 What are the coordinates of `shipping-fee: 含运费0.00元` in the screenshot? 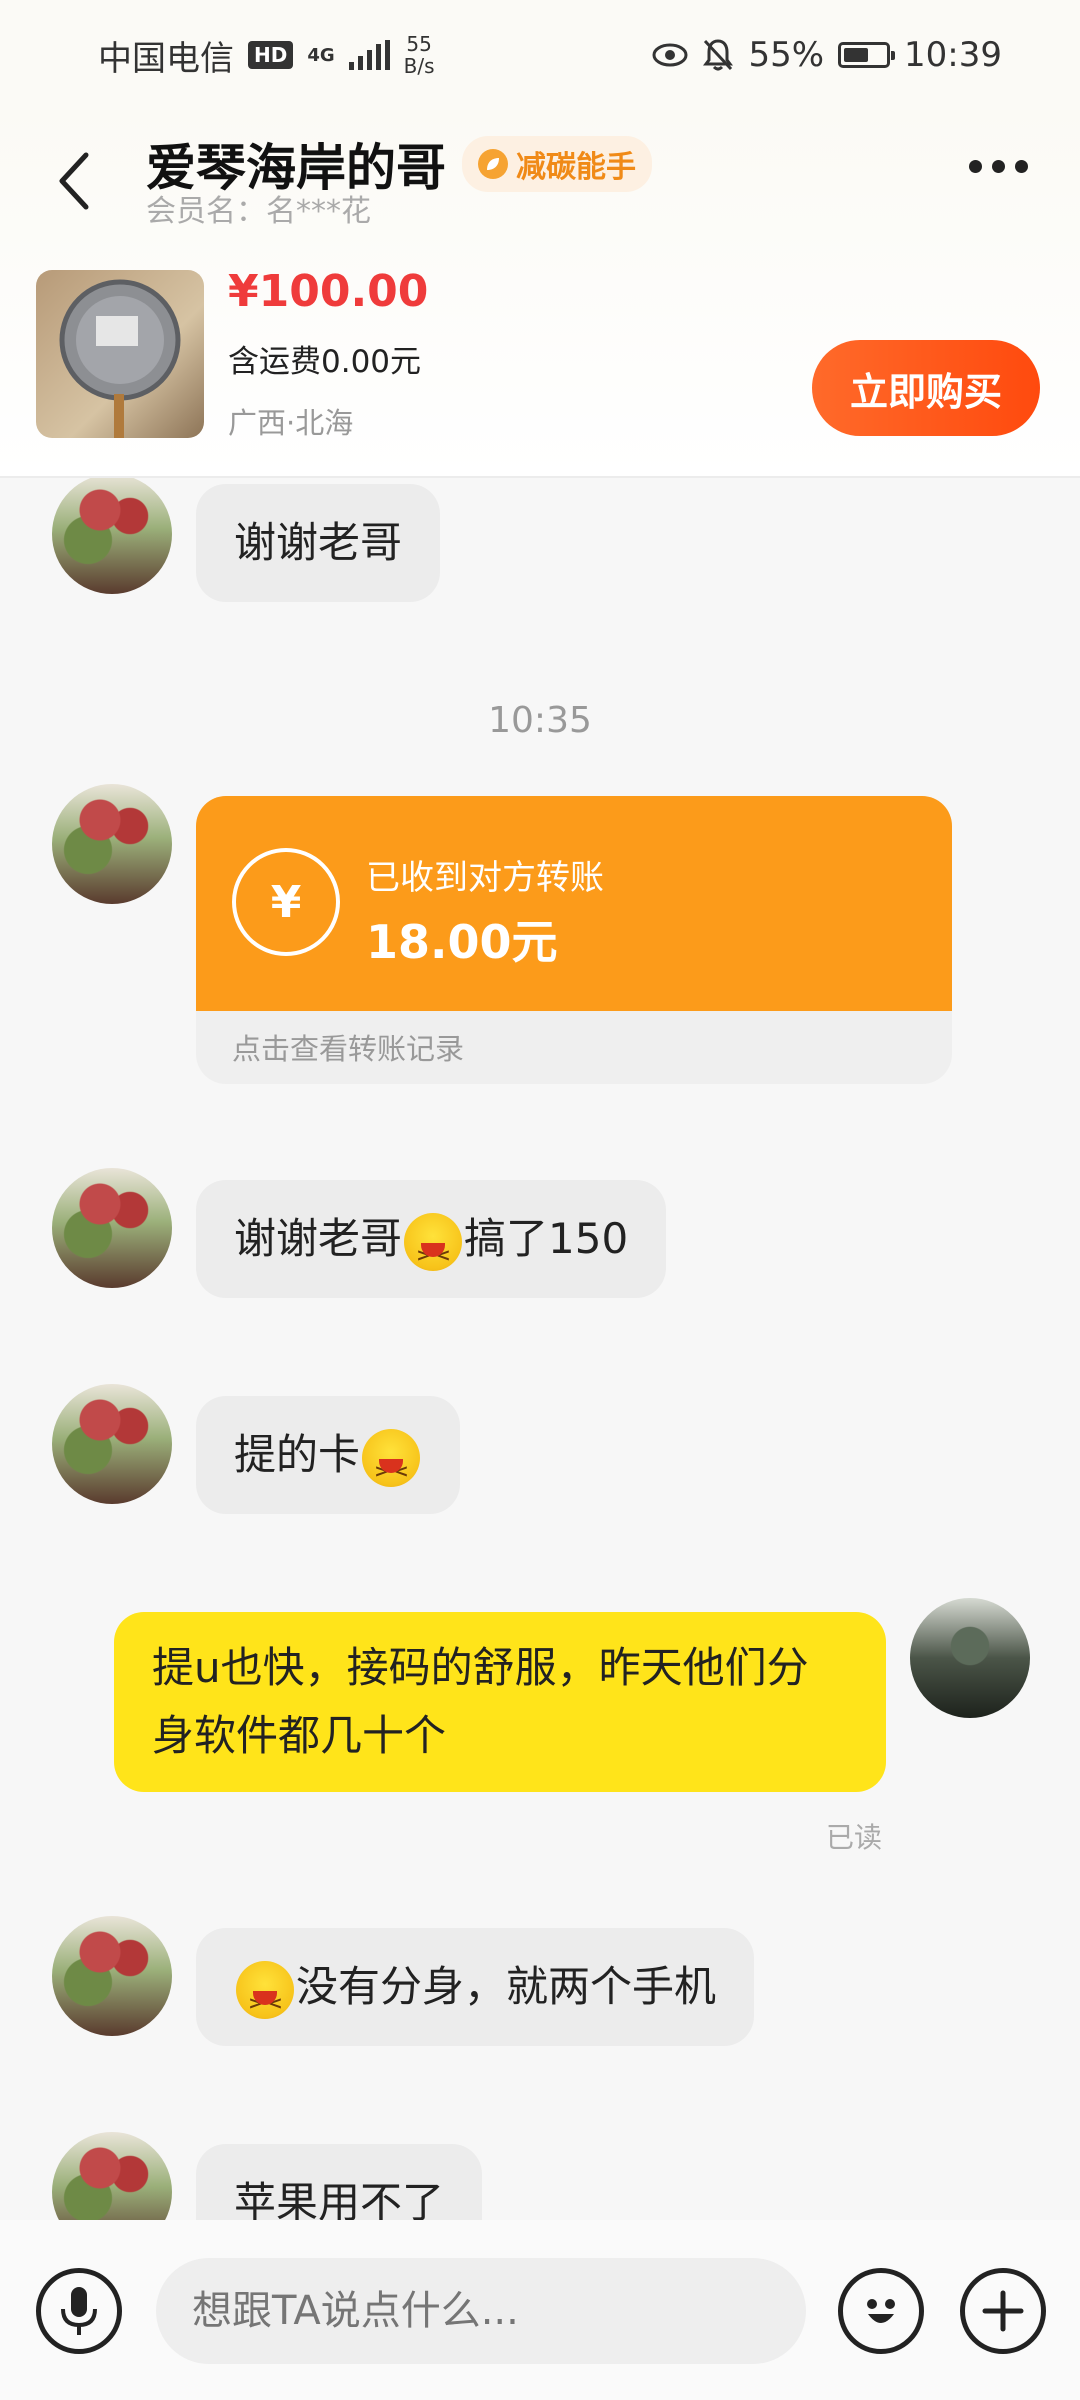 It's located at (325, 362).